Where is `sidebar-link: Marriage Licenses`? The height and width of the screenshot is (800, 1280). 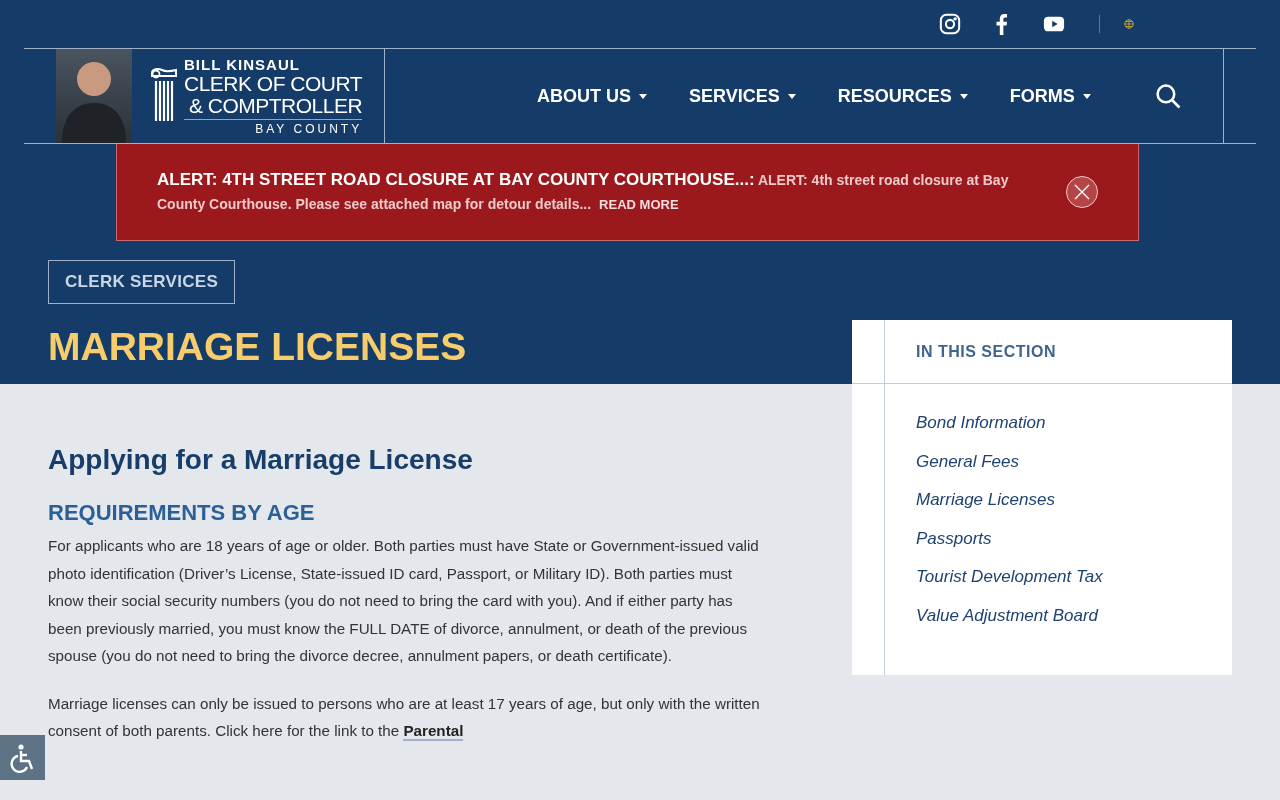
sidebar-link: Marriage Licenses is located at coordinates (985, 500).